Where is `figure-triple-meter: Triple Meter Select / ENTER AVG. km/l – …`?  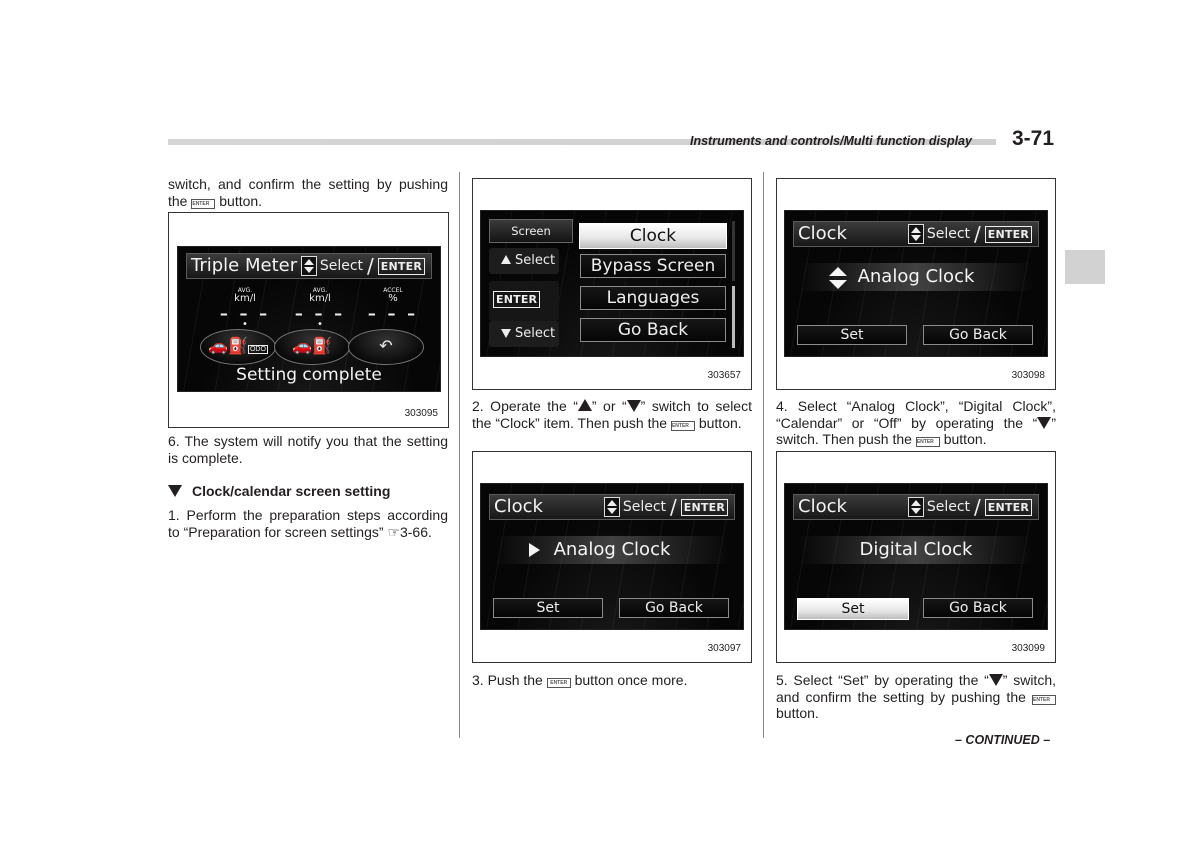 figure-triple-meter: Triple Meter Select / ENTER AVG. km/l – … is located at coordinates (308, 320).